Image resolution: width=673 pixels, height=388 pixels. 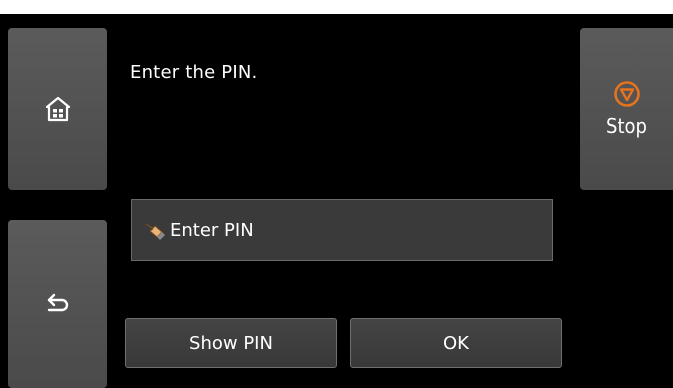 What do you see at coordinates (342, 230) in the screenshot?
I see `pin-input: Enter PIN` at bounding box center [342, 230].